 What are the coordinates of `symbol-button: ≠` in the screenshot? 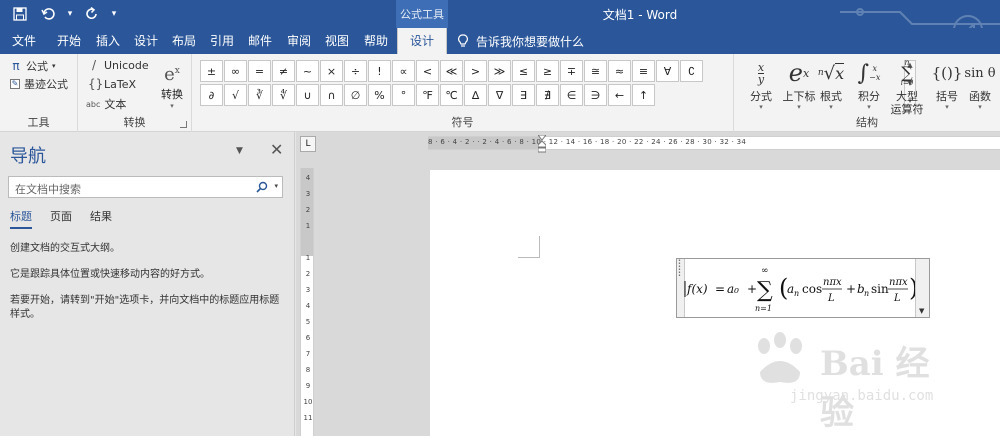 It's located at (283, 71).